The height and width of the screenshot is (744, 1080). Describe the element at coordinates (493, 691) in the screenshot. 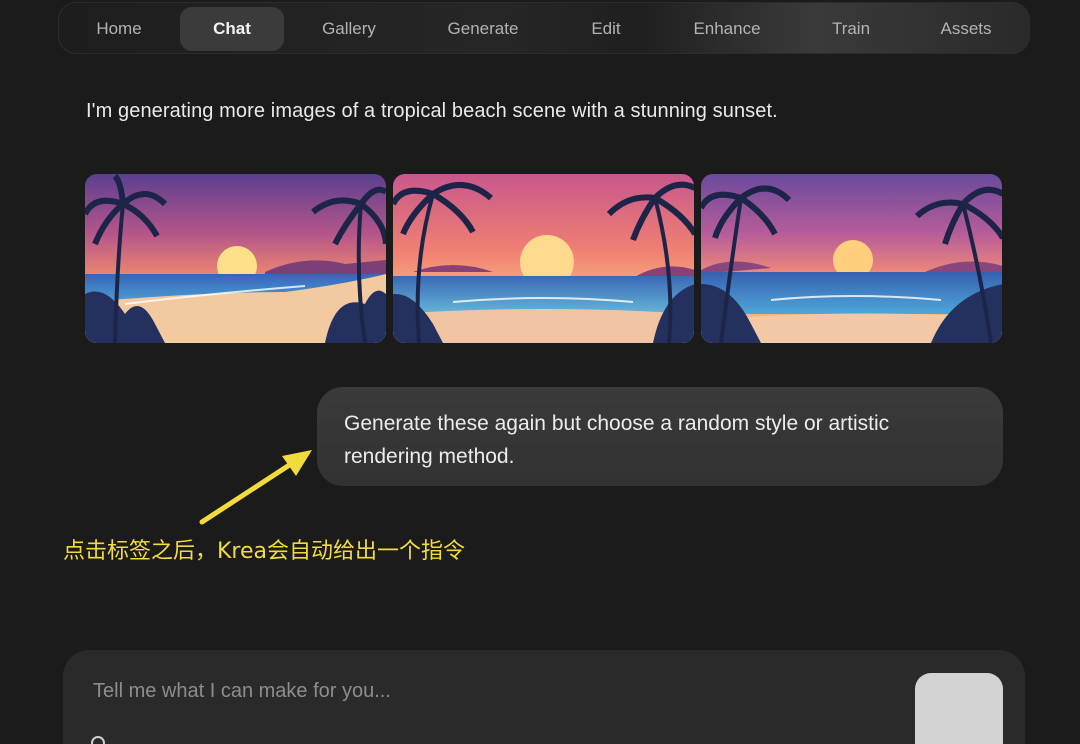

I see `prompt-input` at that location.